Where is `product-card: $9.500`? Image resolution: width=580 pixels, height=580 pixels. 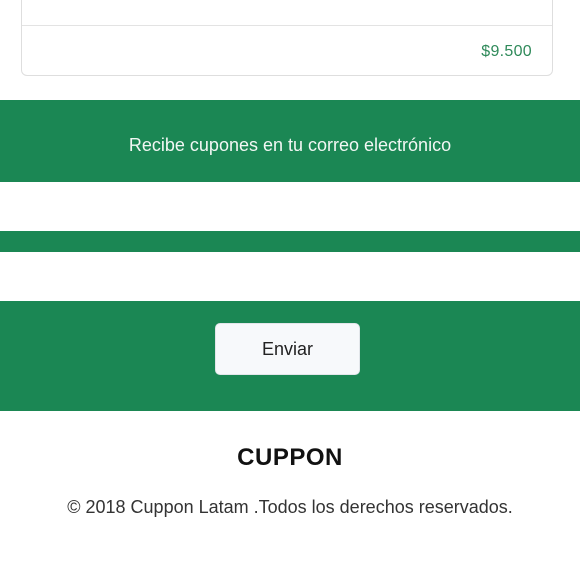 product-card: $9.500 is located at coordinates (287, 38).